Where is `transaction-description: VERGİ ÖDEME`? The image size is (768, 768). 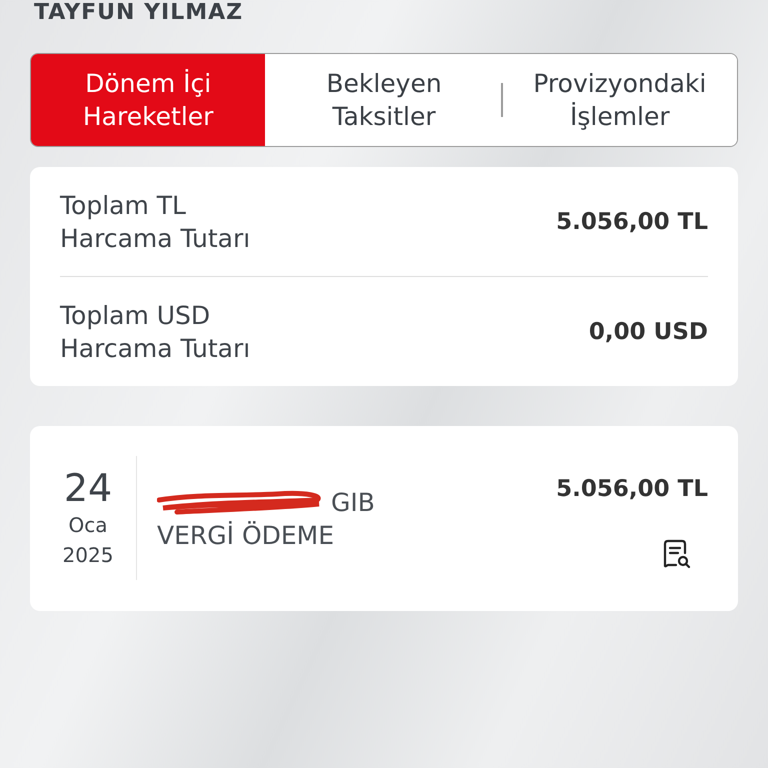 transaction-description: VERGİ ÖDEME is located at coordinates (246, 536).